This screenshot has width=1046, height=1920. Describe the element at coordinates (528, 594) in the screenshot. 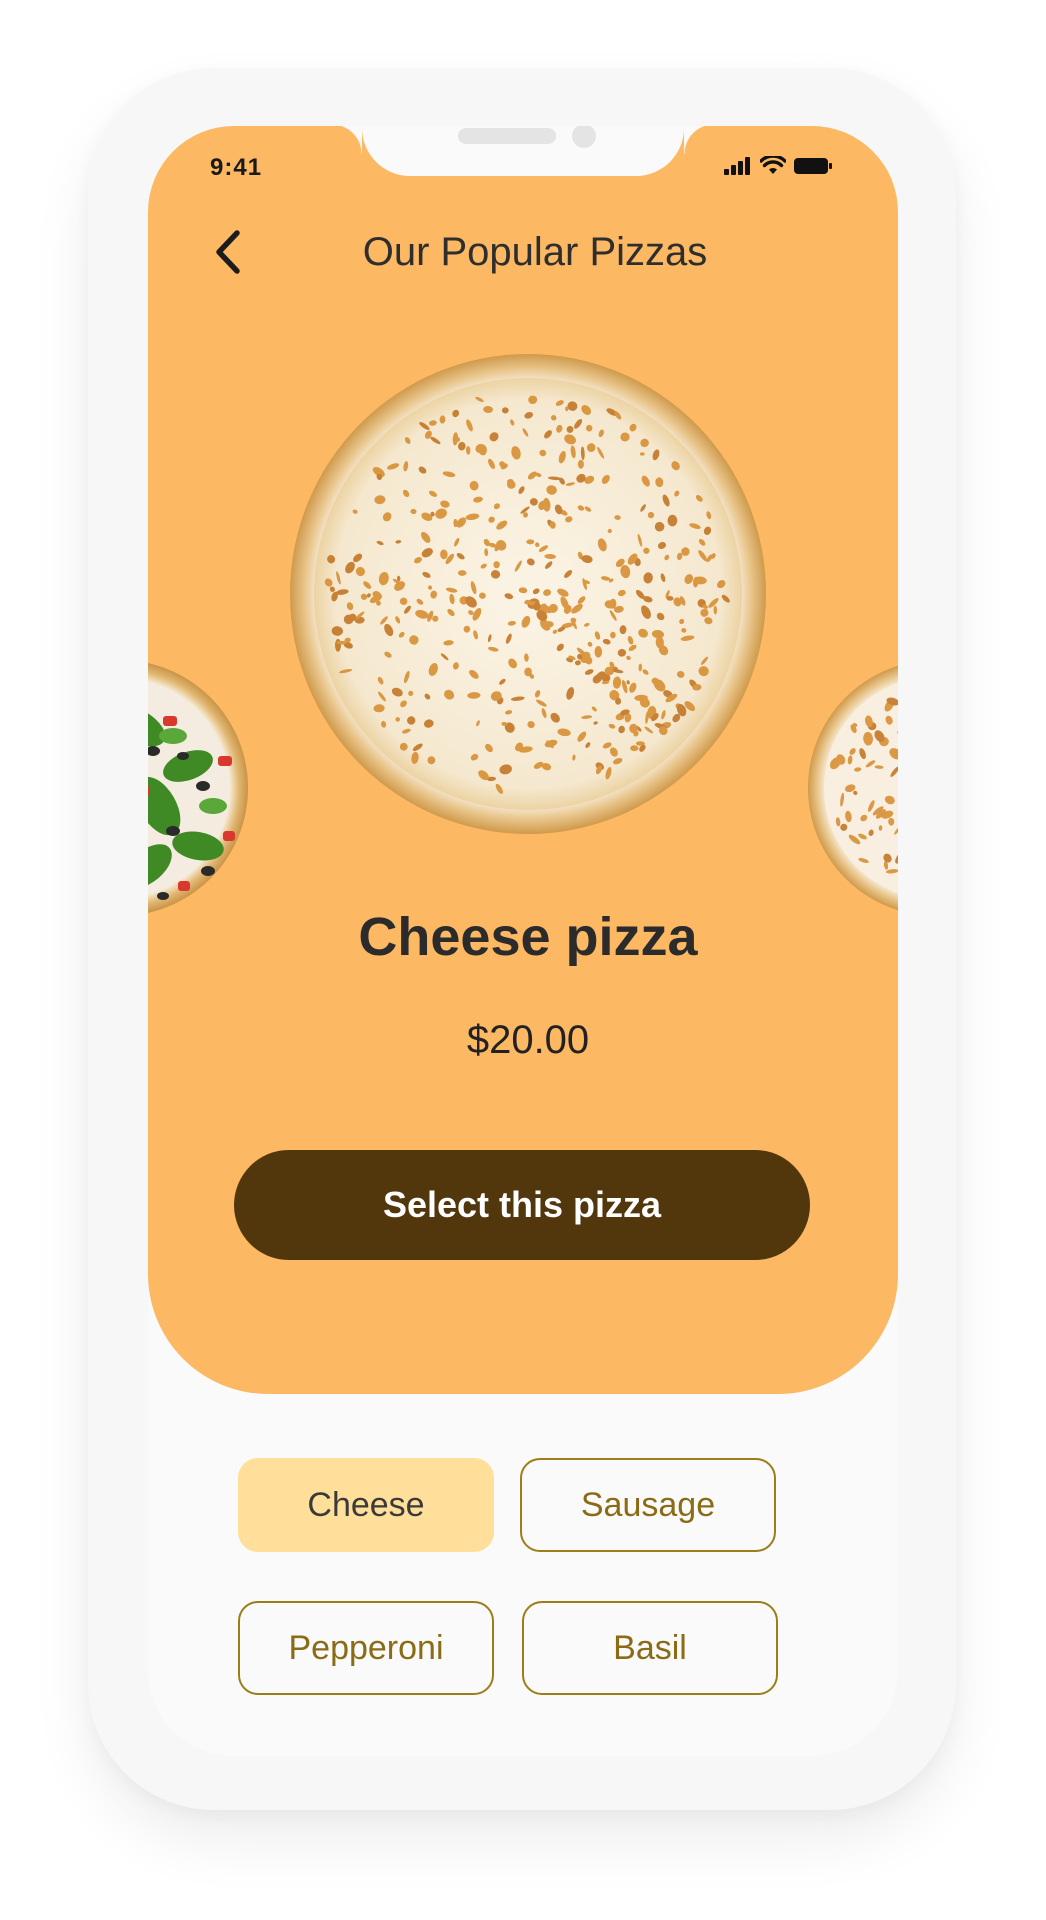

I see `carousel-pizza-main` at that location.